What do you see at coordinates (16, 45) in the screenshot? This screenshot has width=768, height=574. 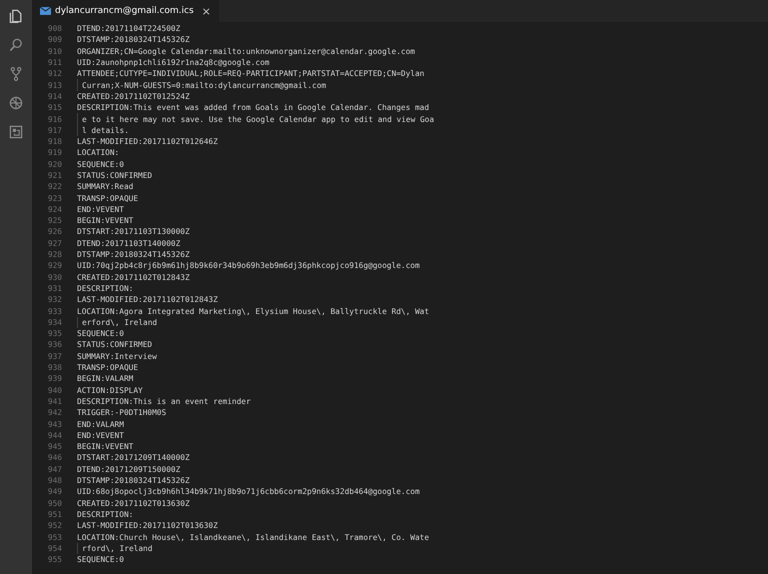 I see `search-icon` at bounding box center [16, 45].